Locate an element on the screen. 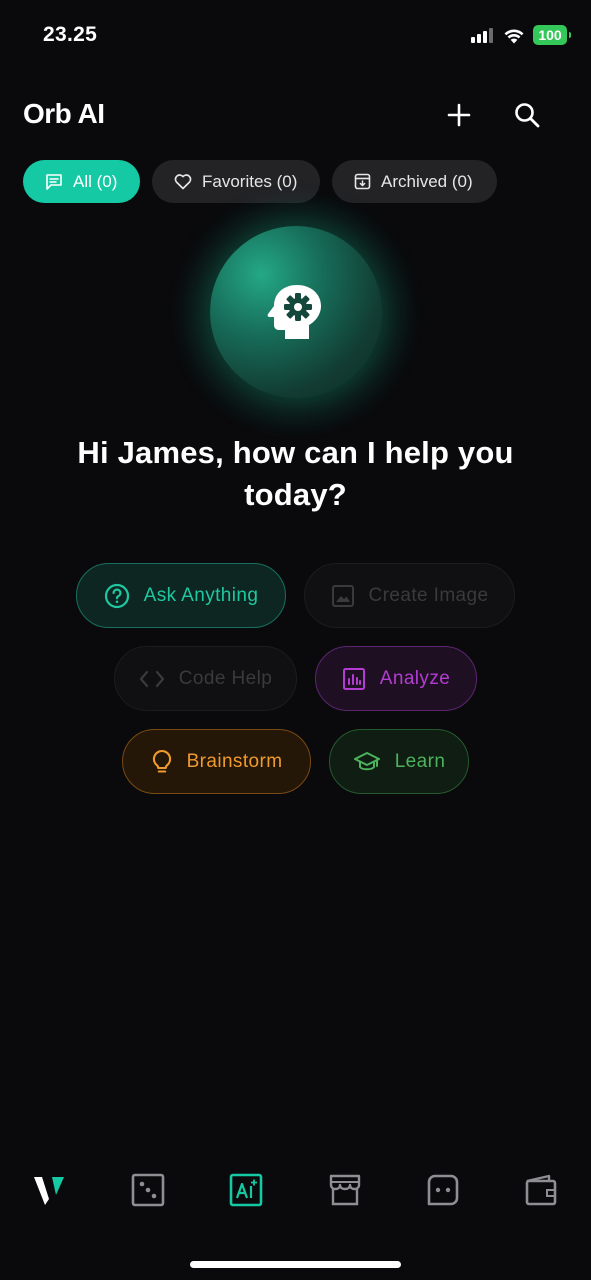 The height and width of the screenshot is (1280, 591). app-header: Orb AI is located at coordinates (295, 115).